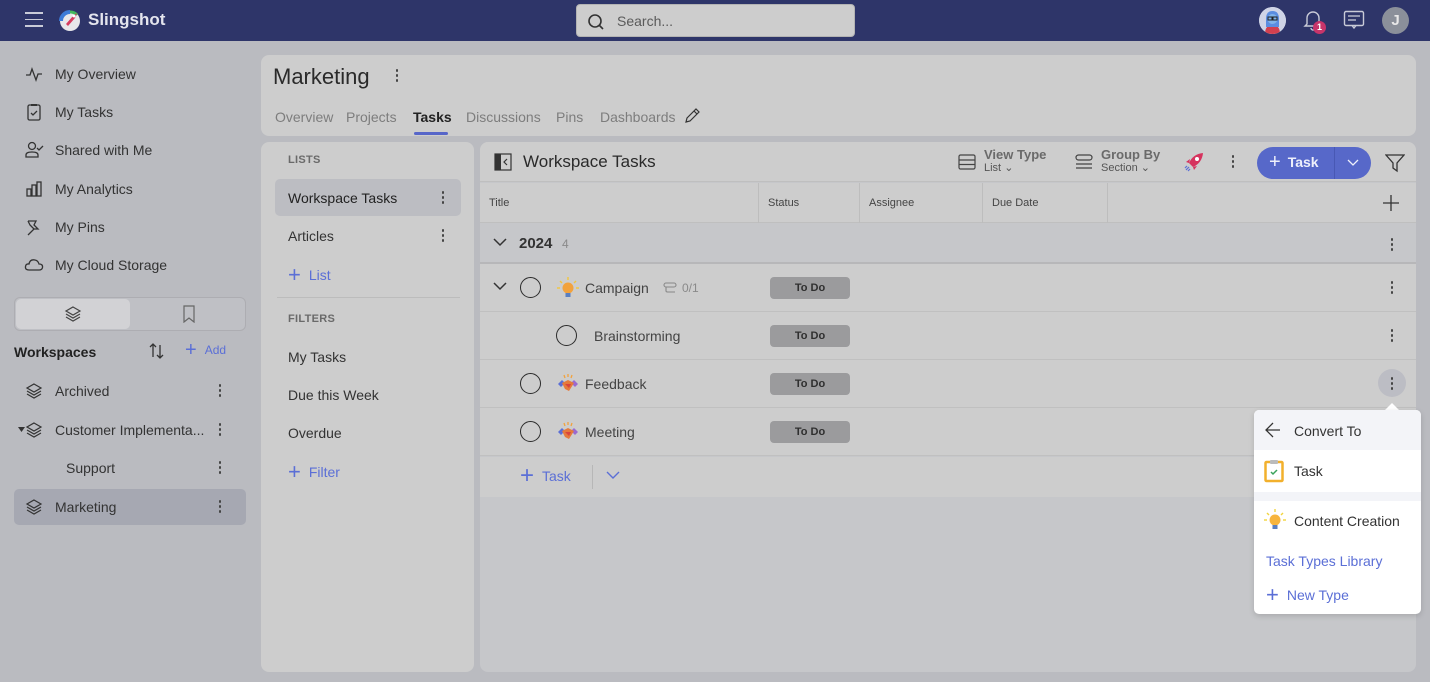 The image size is (1430, 682). I want to click on add-filter-button: + Filter, so click(314, 472).